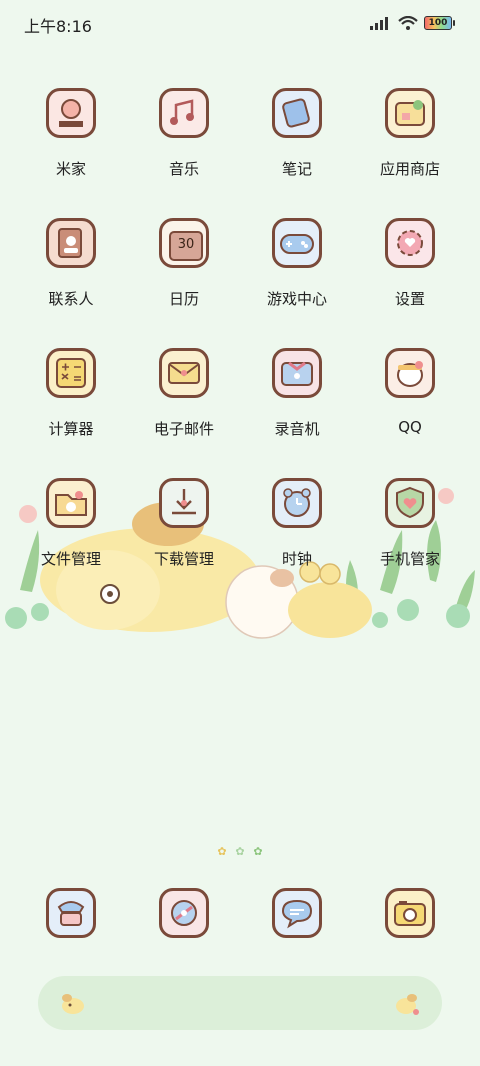 Image resolution: width=480 pixels, height=1066 pixels. I want to click on status-bar: 上午8:16 100, so click(240, 23).